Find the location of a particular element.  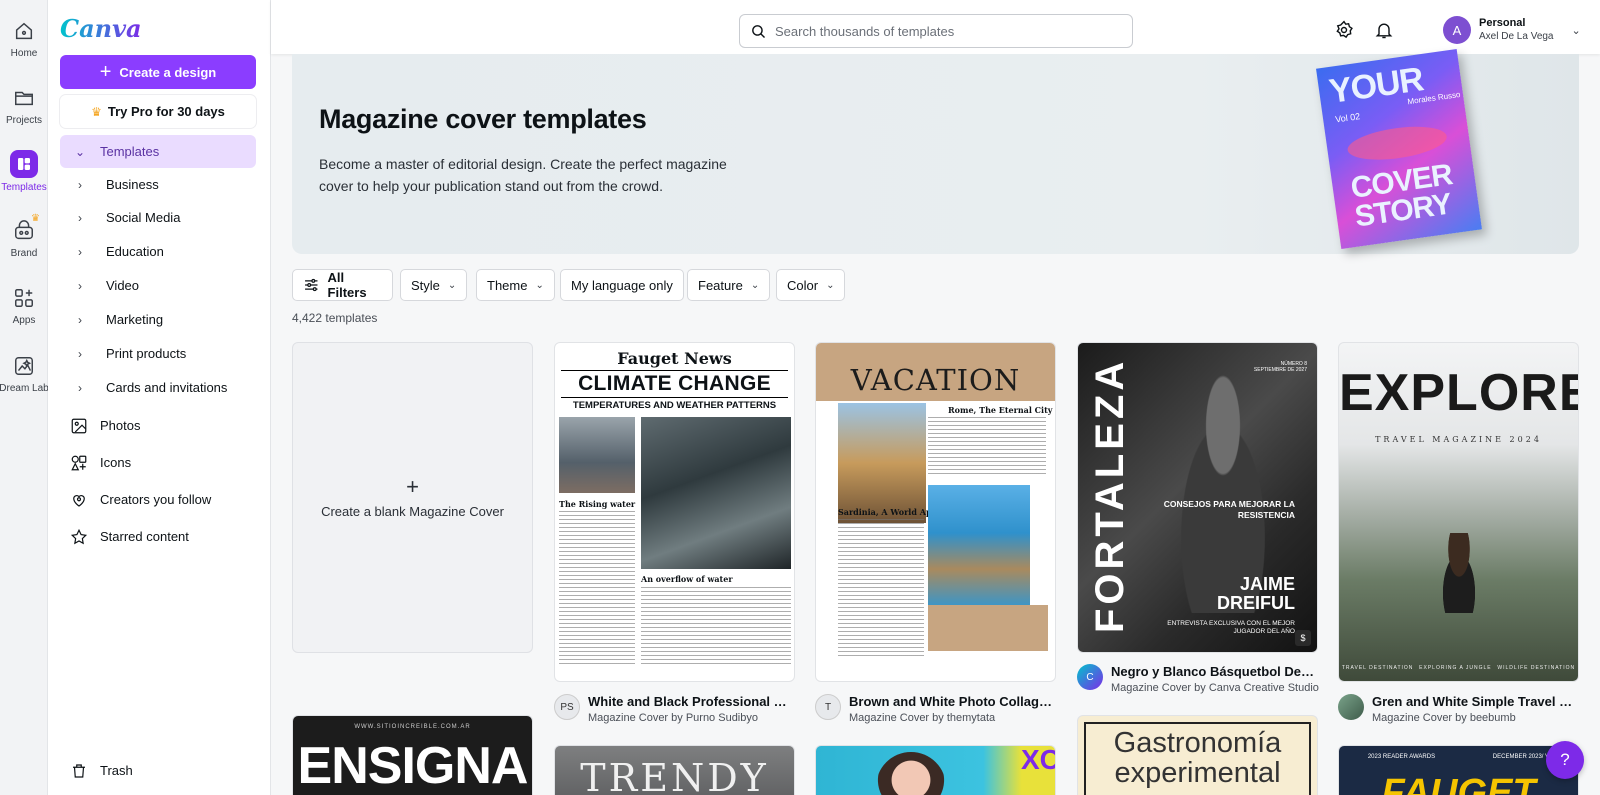

filter-my-language-only: My language only is located at coordinates (622, 285).